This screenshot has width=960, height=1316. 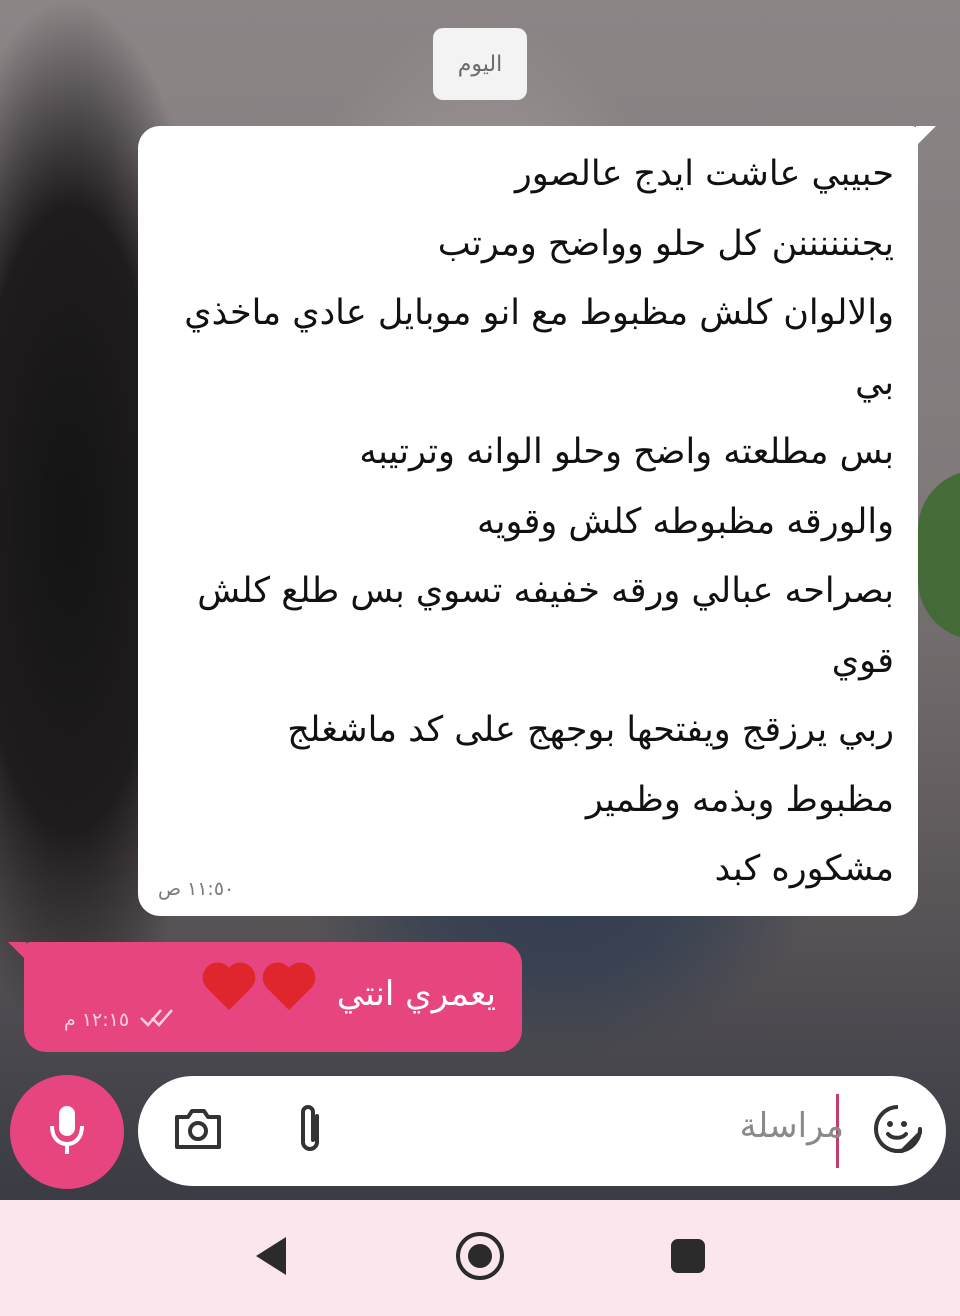 I want to click on attachment-icon, so click(x=310, y=1131).